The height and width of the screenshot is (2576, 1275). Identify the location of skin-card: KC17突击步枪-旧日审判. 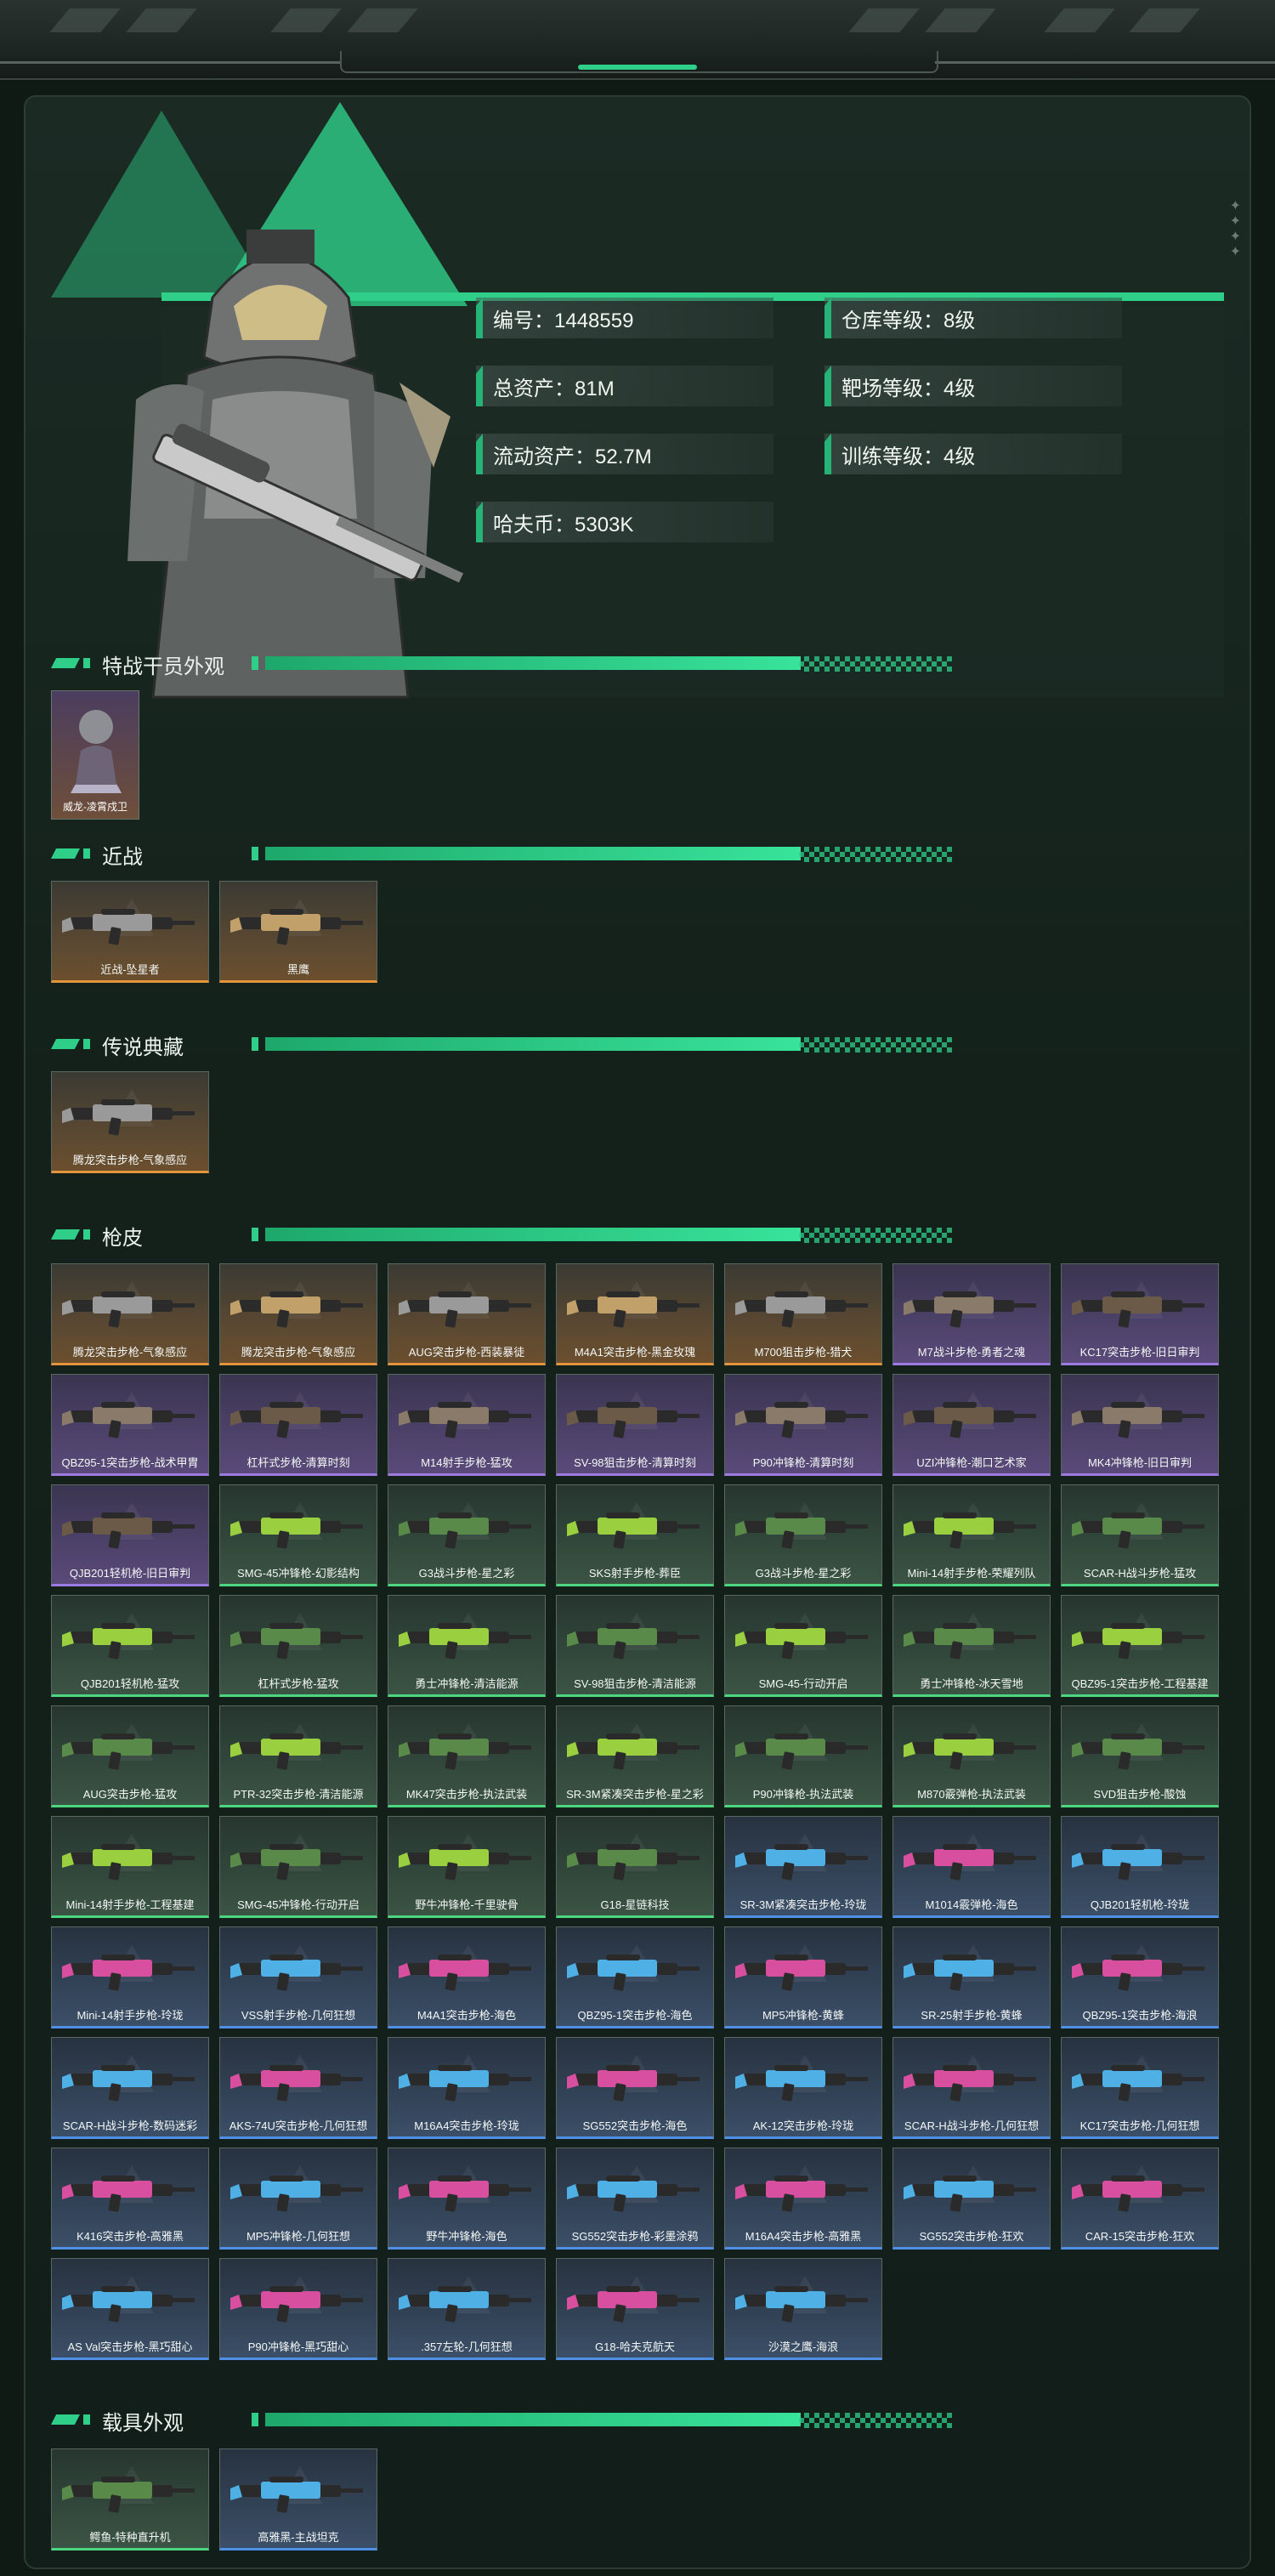
(1140, 1314).